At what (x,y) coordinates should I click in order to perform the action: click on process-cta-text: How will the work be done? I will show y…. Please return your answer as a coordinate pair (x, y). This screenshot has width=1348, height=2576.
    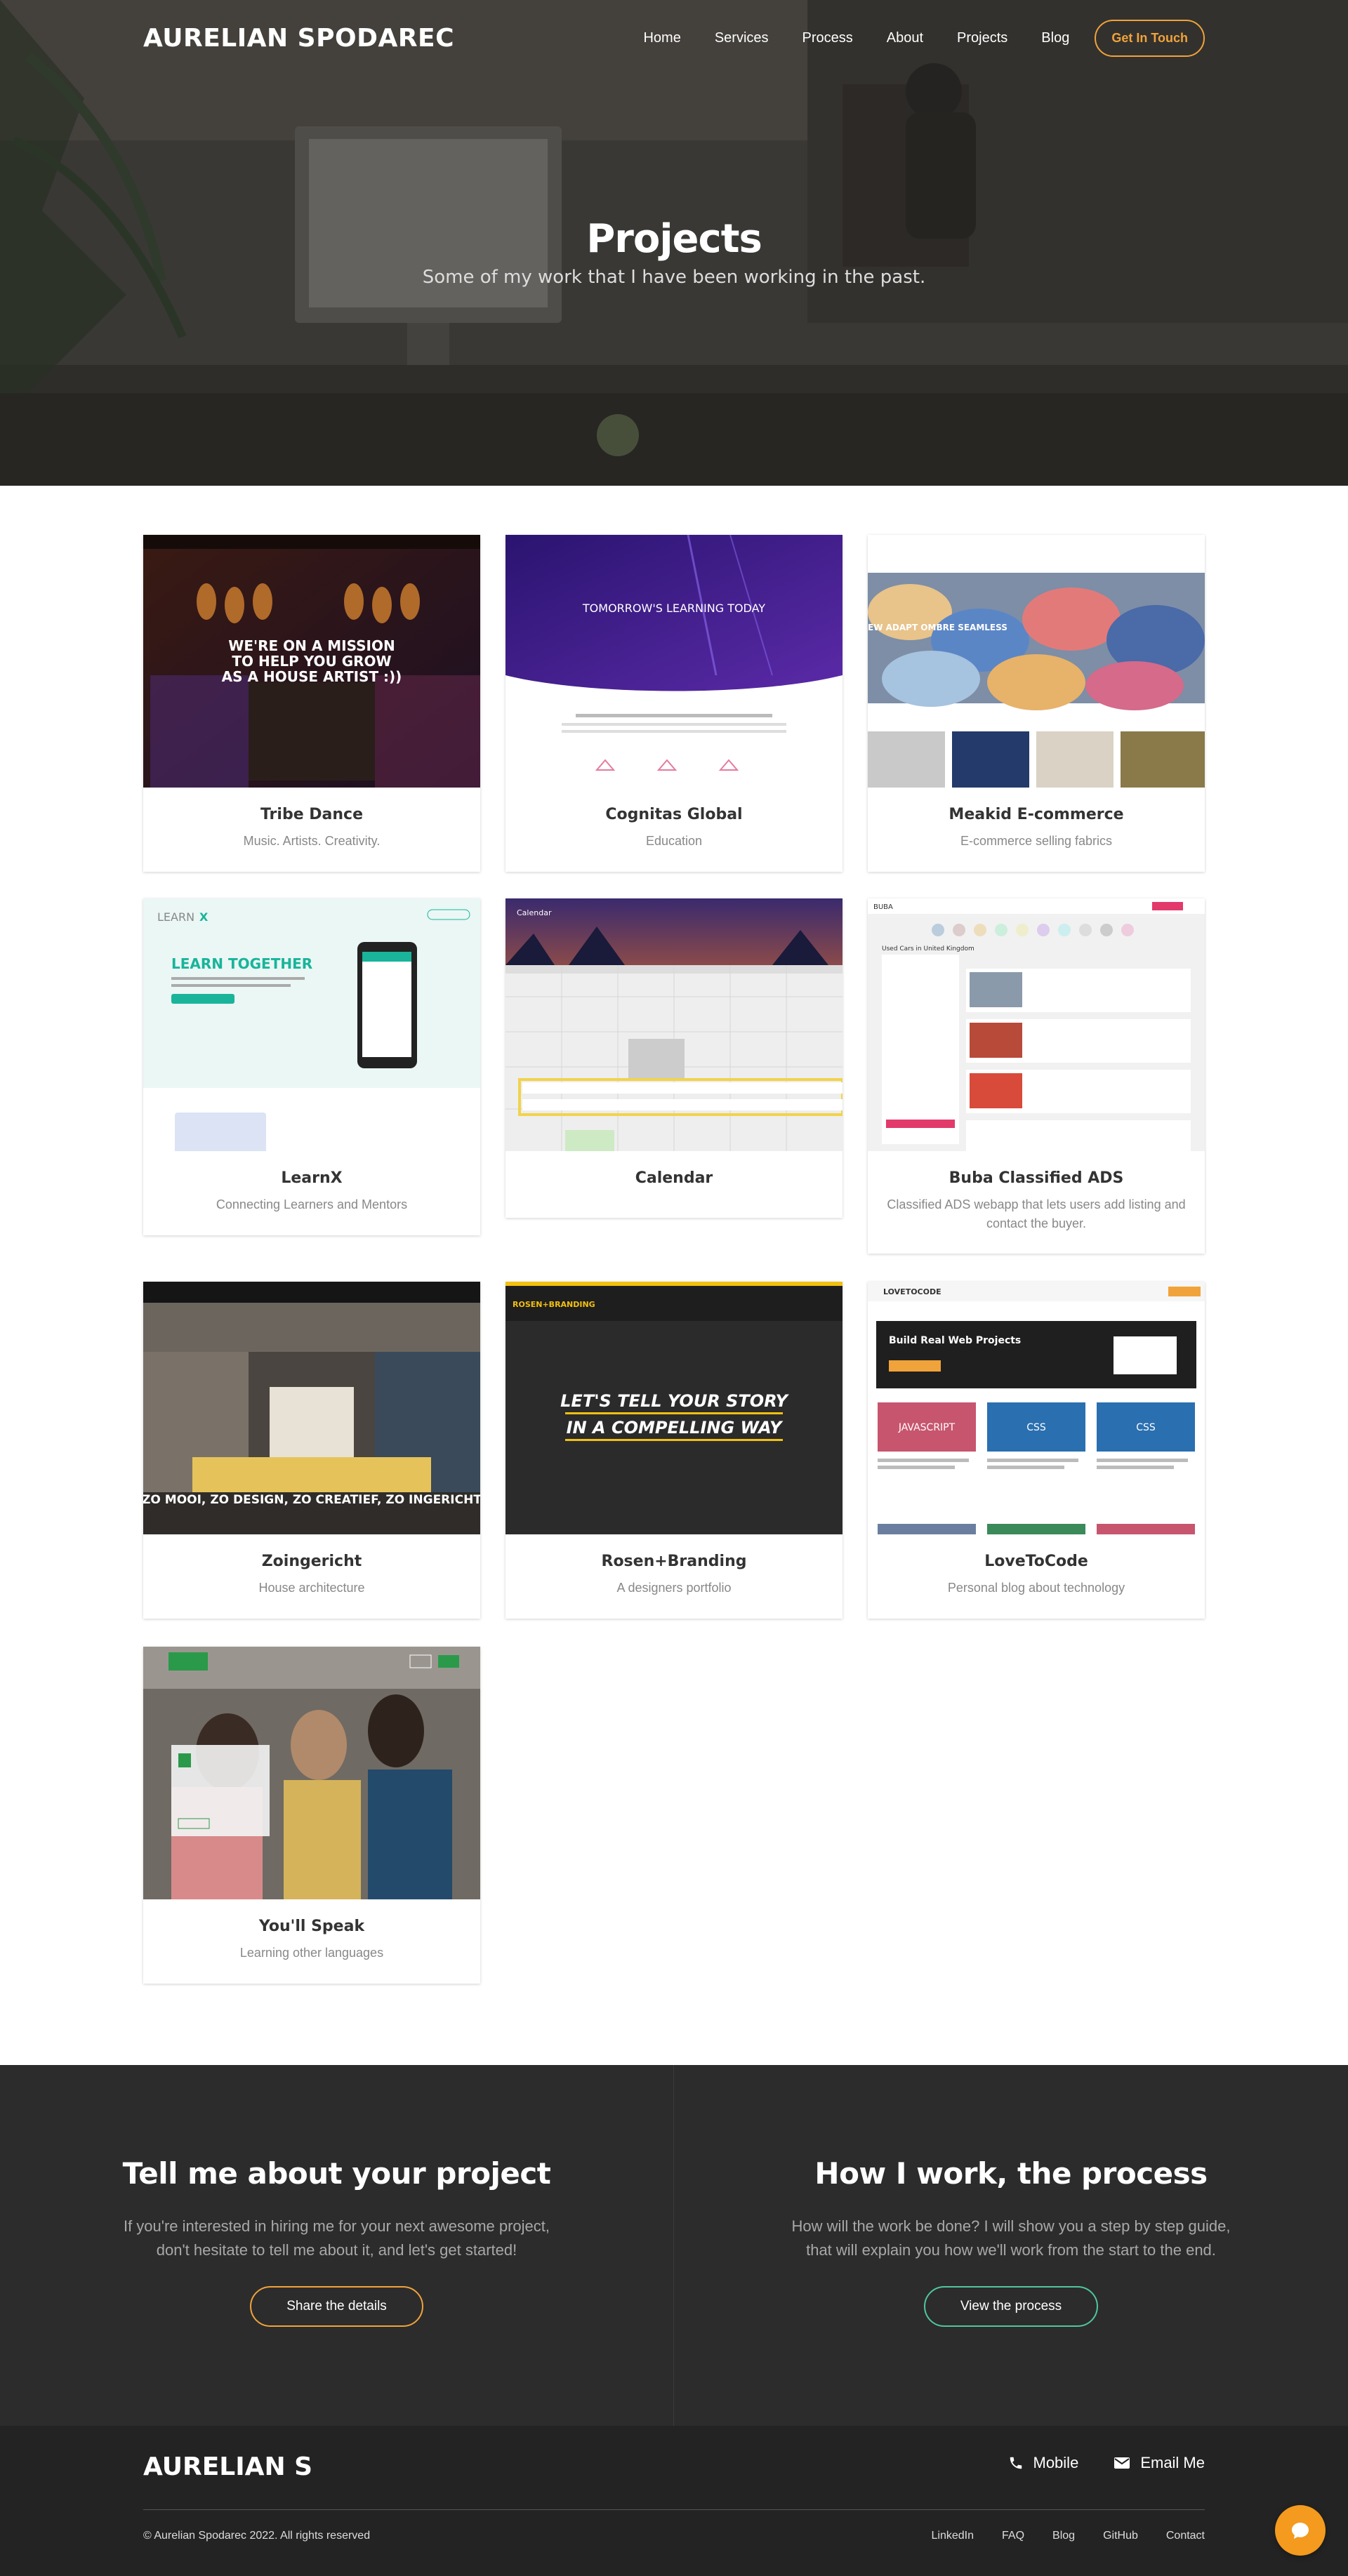
    Looking at the image, I should click on (1011, 2238).